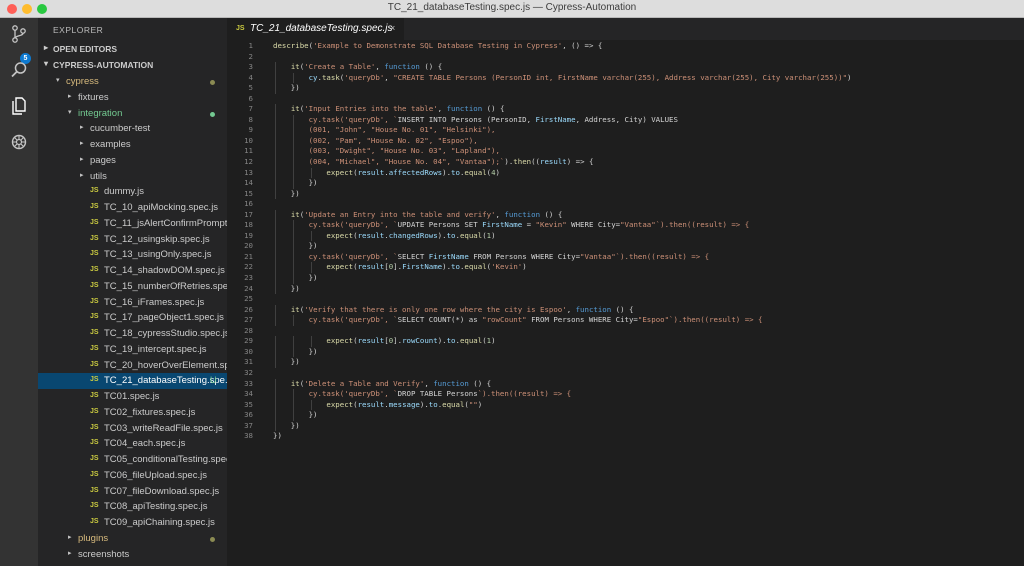 This screenshot has width=1024, height=566. What do you see at coordinates (248, 288) in the screenshot?
I see `line-number: 24` at bounding box center [248, 288].